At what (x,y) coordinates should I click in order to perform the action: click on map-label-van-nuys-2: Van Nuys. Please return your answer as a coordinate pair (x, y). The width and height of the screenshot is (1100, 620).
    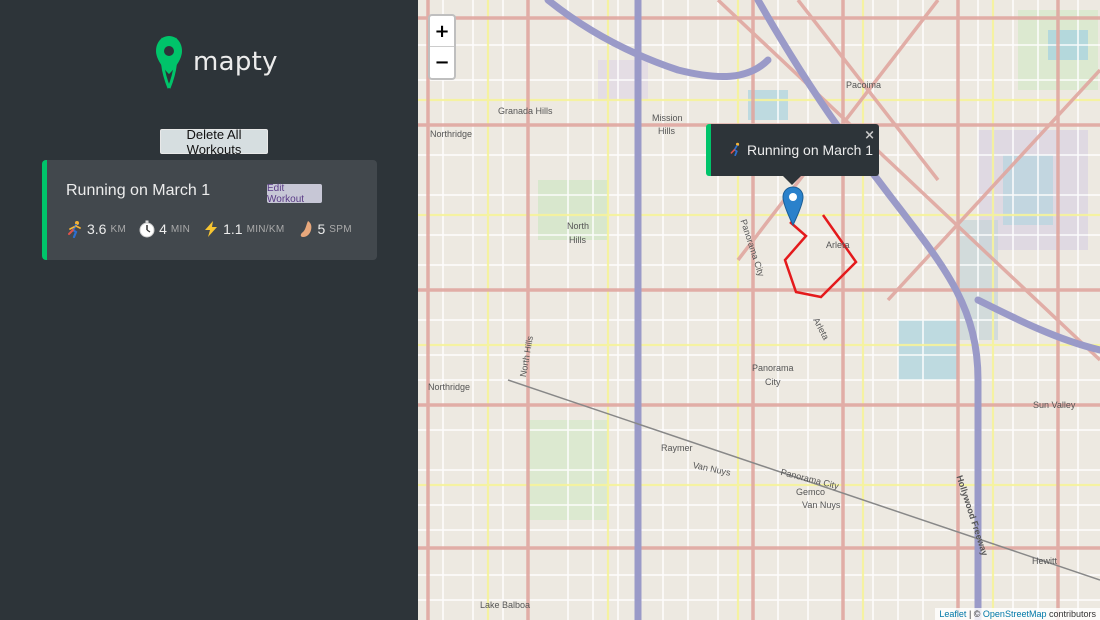
    Looking at the image, I should click on (821, 505).